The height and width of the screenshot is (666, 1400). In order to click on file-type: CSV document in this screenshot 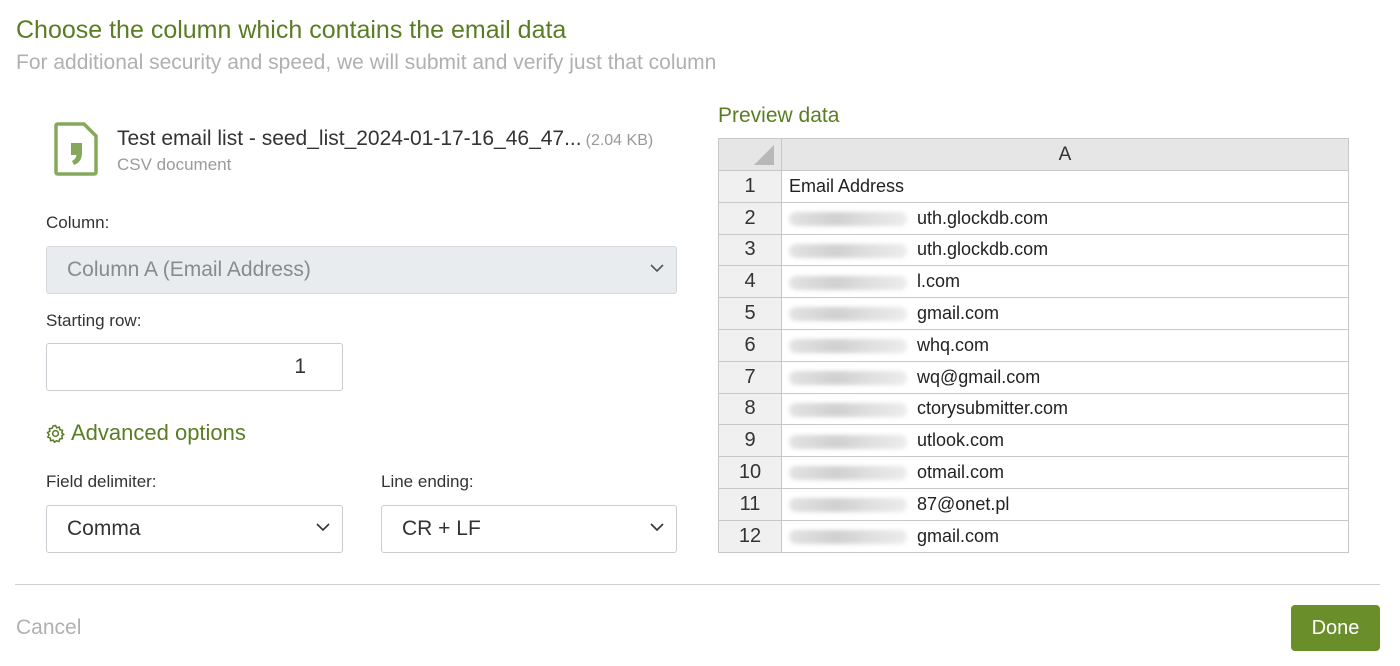, I will do `click(174, 164)`.